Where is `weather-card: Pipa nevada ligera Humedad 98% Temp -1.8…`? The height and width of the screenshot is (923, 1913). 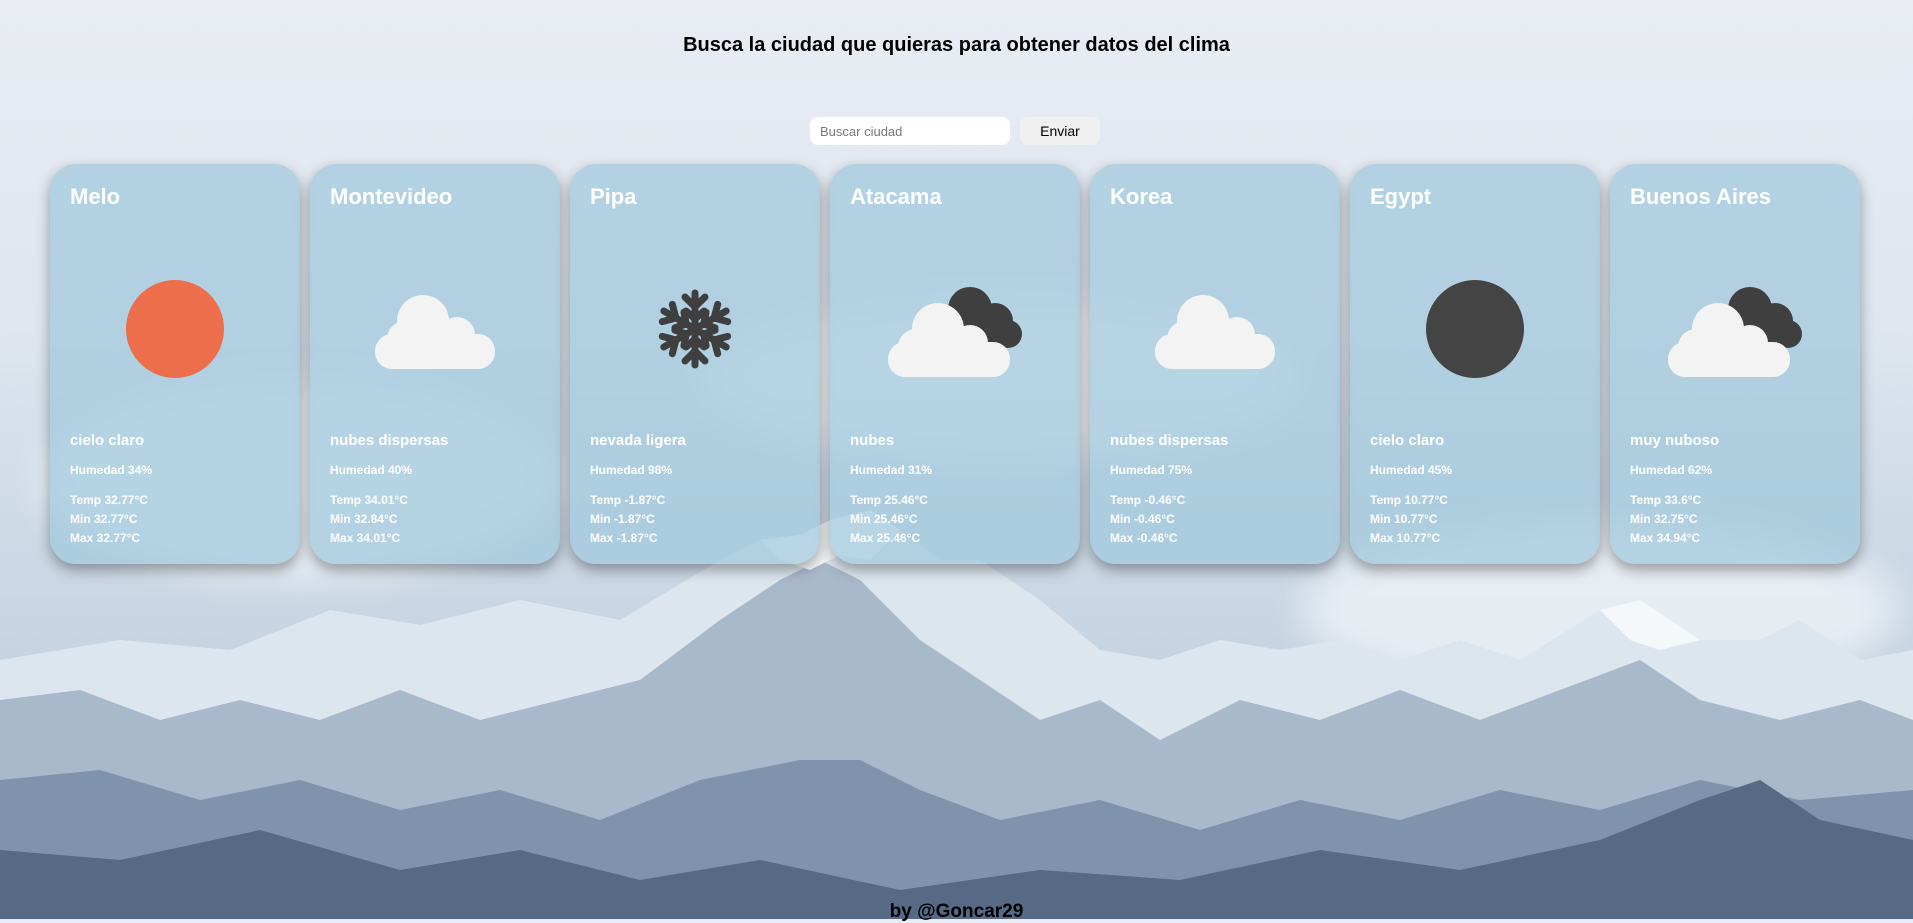 weather-card: Pipa nevada ligera Humedad 98% Temp -1.8… is located at coordinates (695, 364).